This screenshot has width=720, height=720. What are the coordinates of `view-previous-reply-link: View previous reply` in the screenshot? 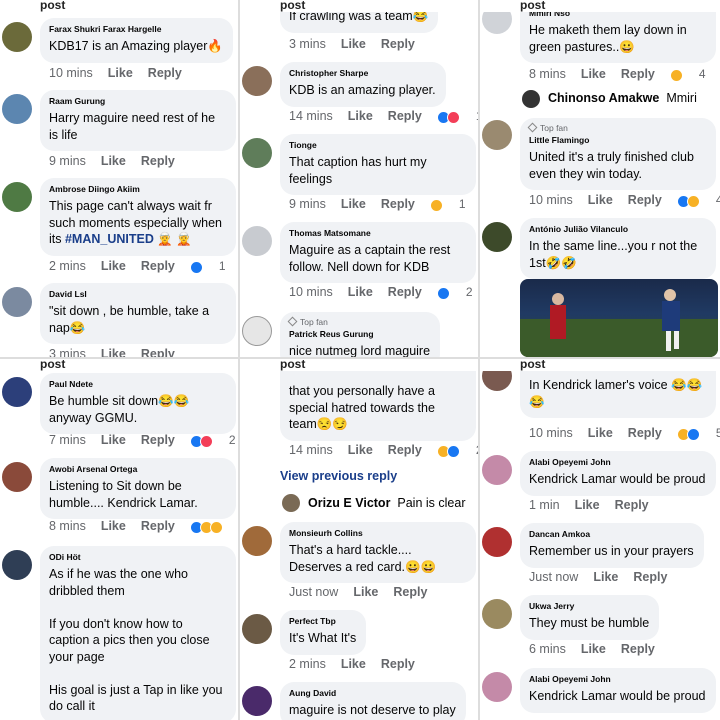 It's located at (338, 476).